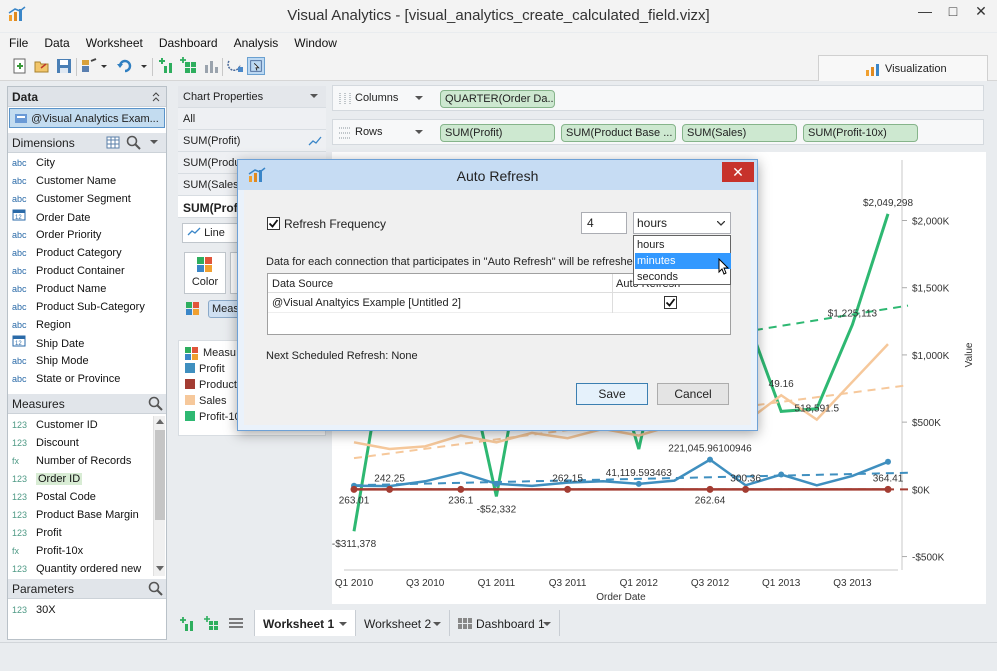 This screenshot has height=671, width=997. What do you see at coordinates (81, 163) in the screenshot?
I see `field-item: abc City` at bounding box center [81, 163].